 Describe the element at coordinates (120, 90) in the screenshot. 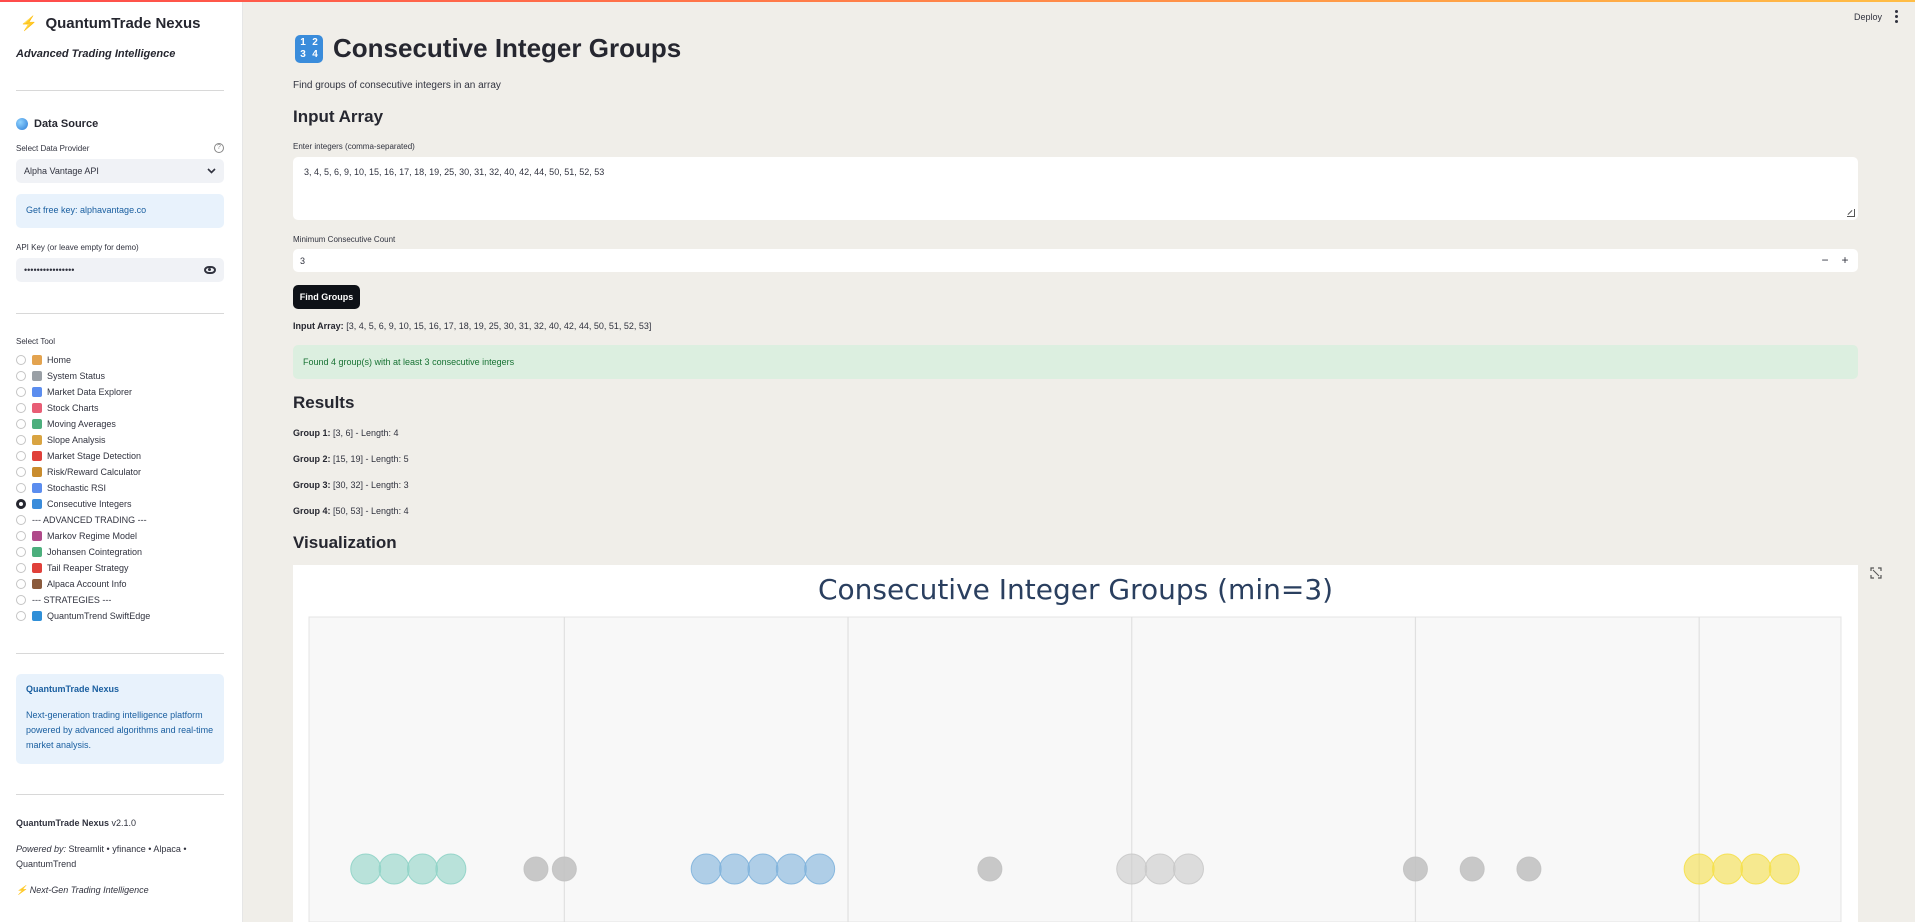

I see `divider` at that location.